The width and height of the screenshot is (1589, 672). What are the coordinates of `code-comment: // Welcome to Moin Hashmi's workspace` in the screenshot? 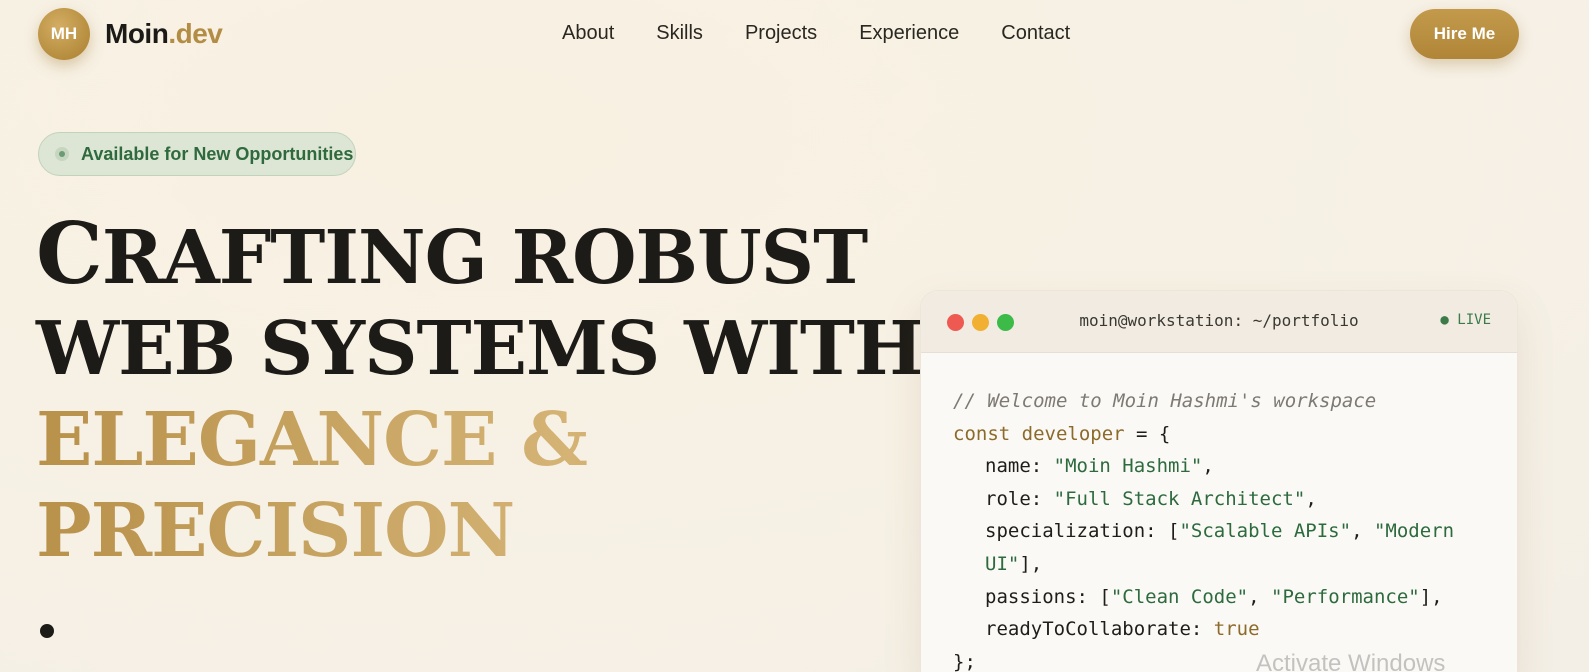 It's located at (1165, 401).